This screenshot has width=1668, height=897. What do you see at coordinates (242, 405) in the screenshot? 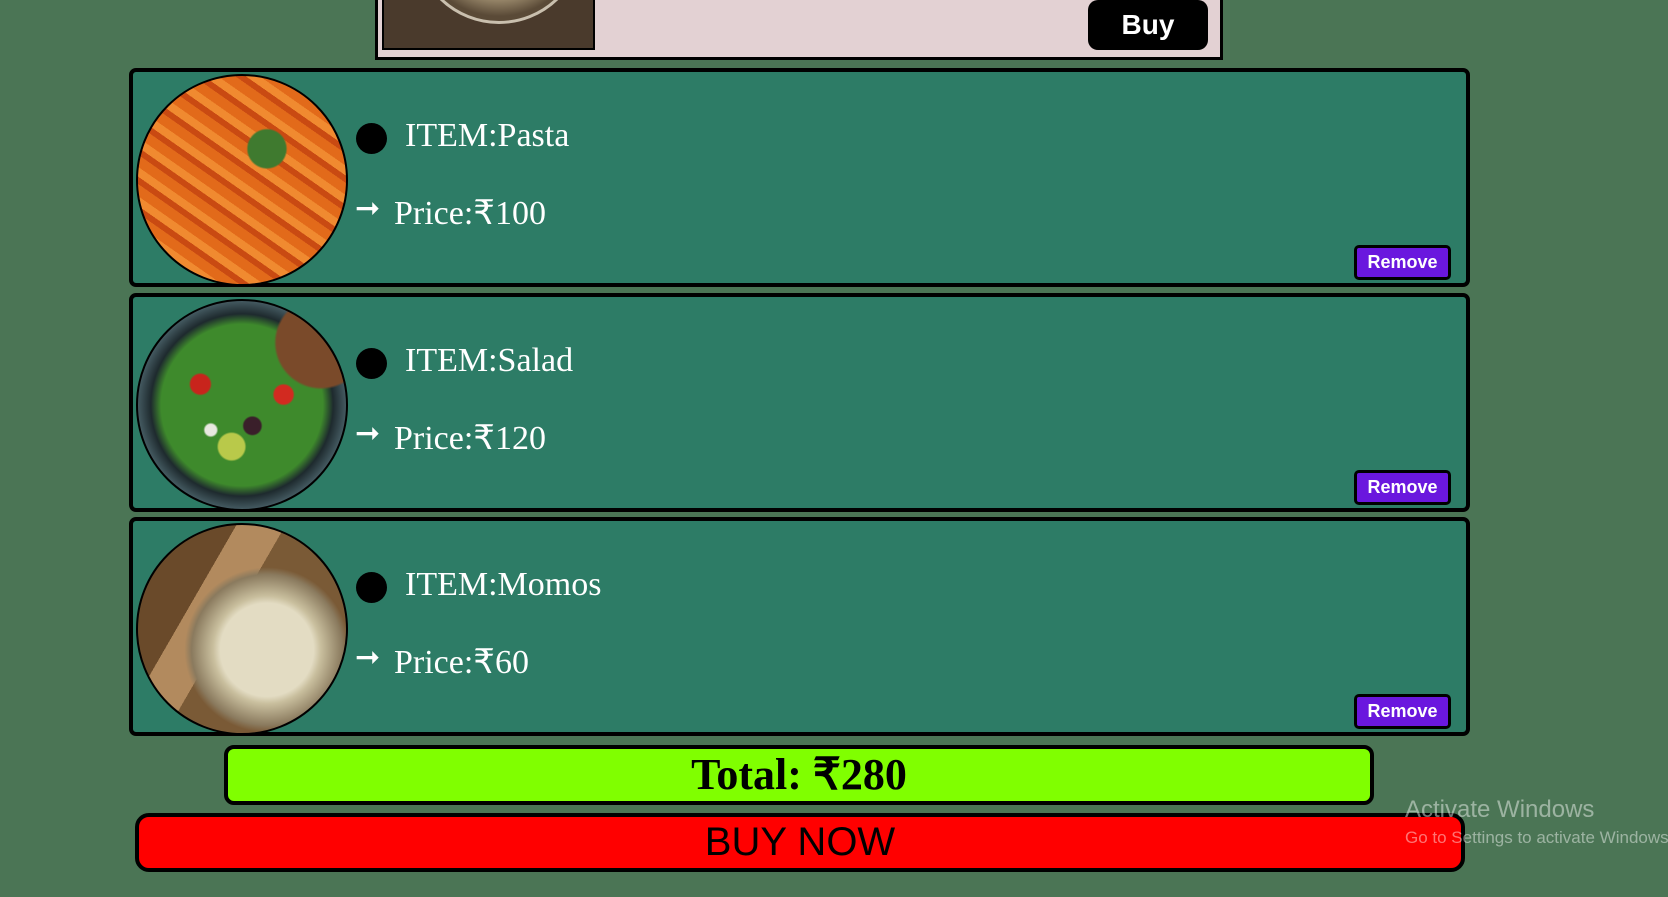
I see `salad-image` at bounding box center [242, 405].